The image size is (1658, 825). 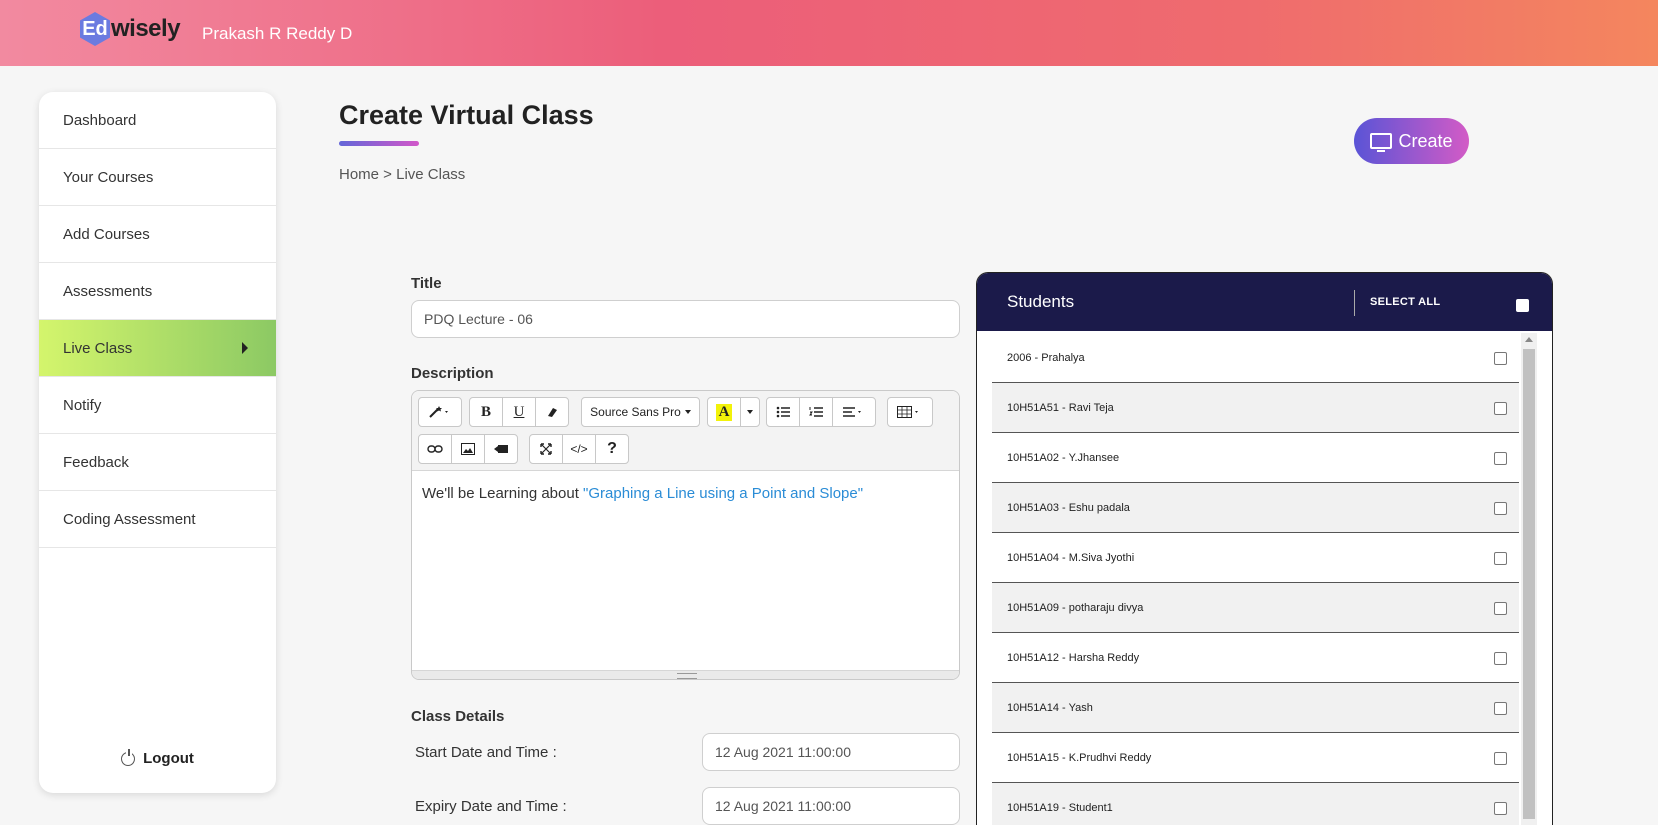 I want to click on logo-wordmark: wisely, so click(x=146, y=28).